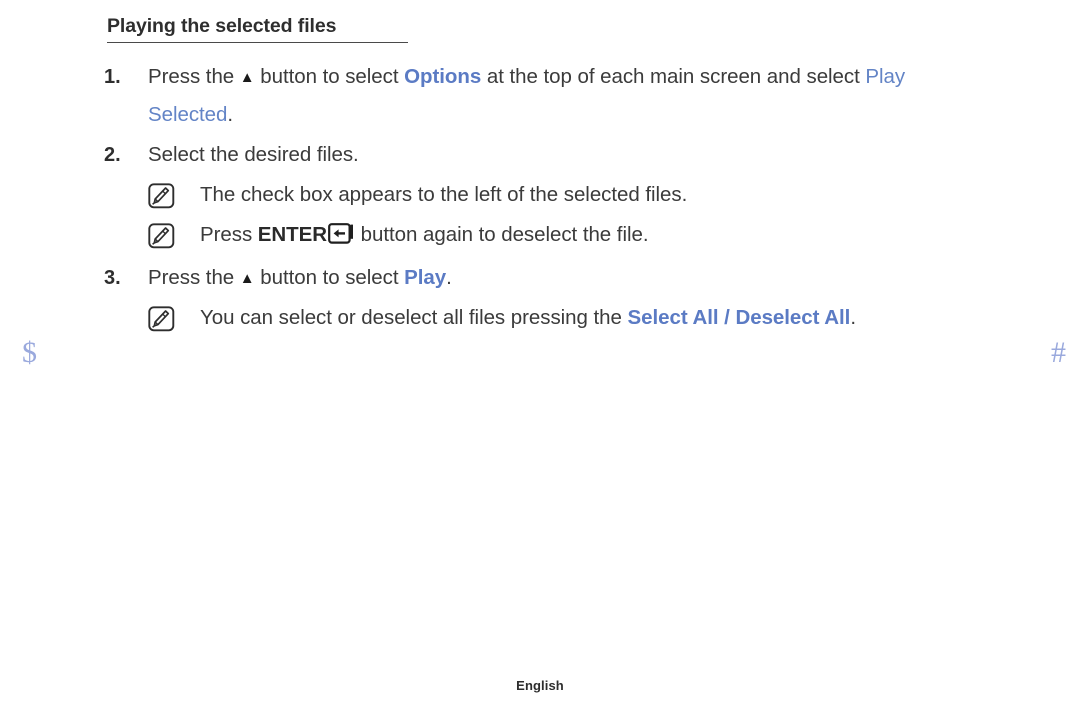 The image size is (1080, 705). I want to click on step-number-3: 3., so click(112, 278).